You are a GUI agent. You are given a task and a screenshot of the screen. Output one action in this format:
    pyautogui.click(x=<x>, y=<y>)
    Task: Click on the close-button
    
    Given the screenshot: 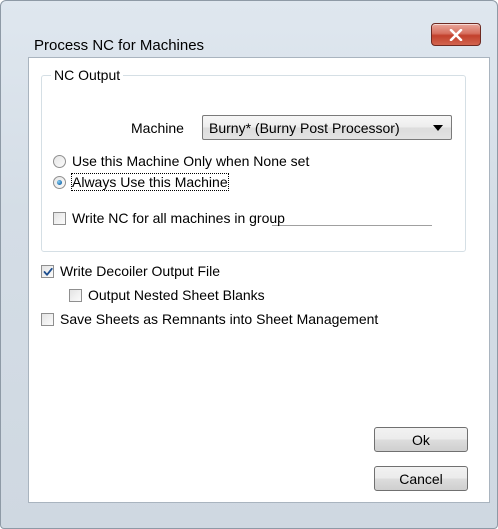 What is the action you would take?
    pyautogui.click(x=456, y=34)
    